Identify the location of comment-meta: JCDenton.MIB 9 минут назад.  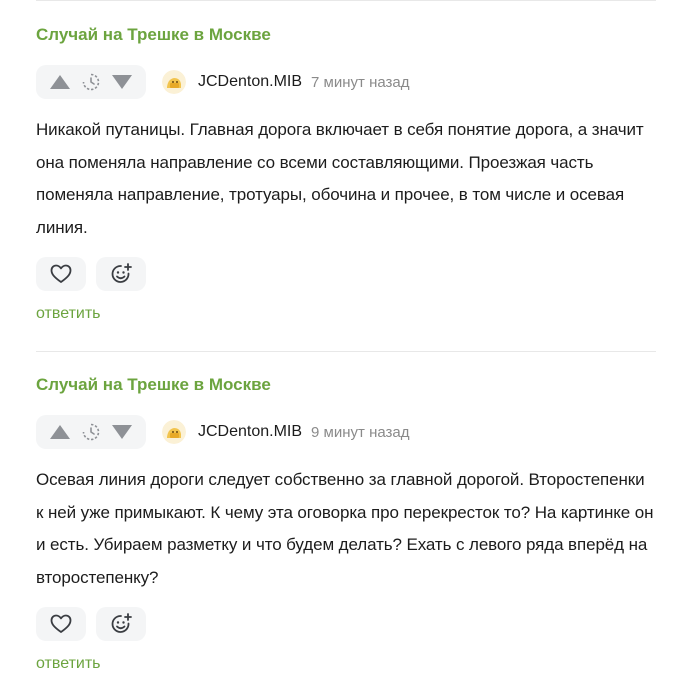
(346, 432).